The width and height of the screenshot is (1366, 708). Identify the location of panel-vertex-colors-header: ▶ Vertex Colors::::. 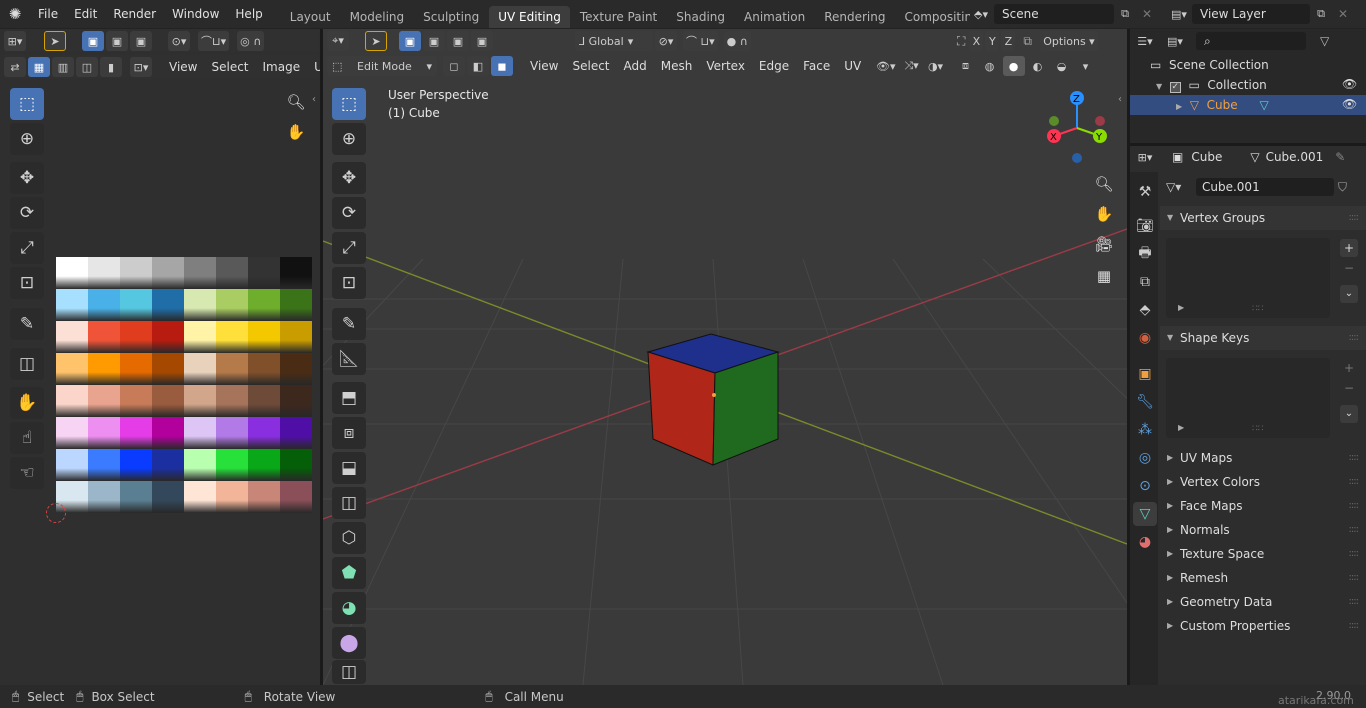
(1263, 482).